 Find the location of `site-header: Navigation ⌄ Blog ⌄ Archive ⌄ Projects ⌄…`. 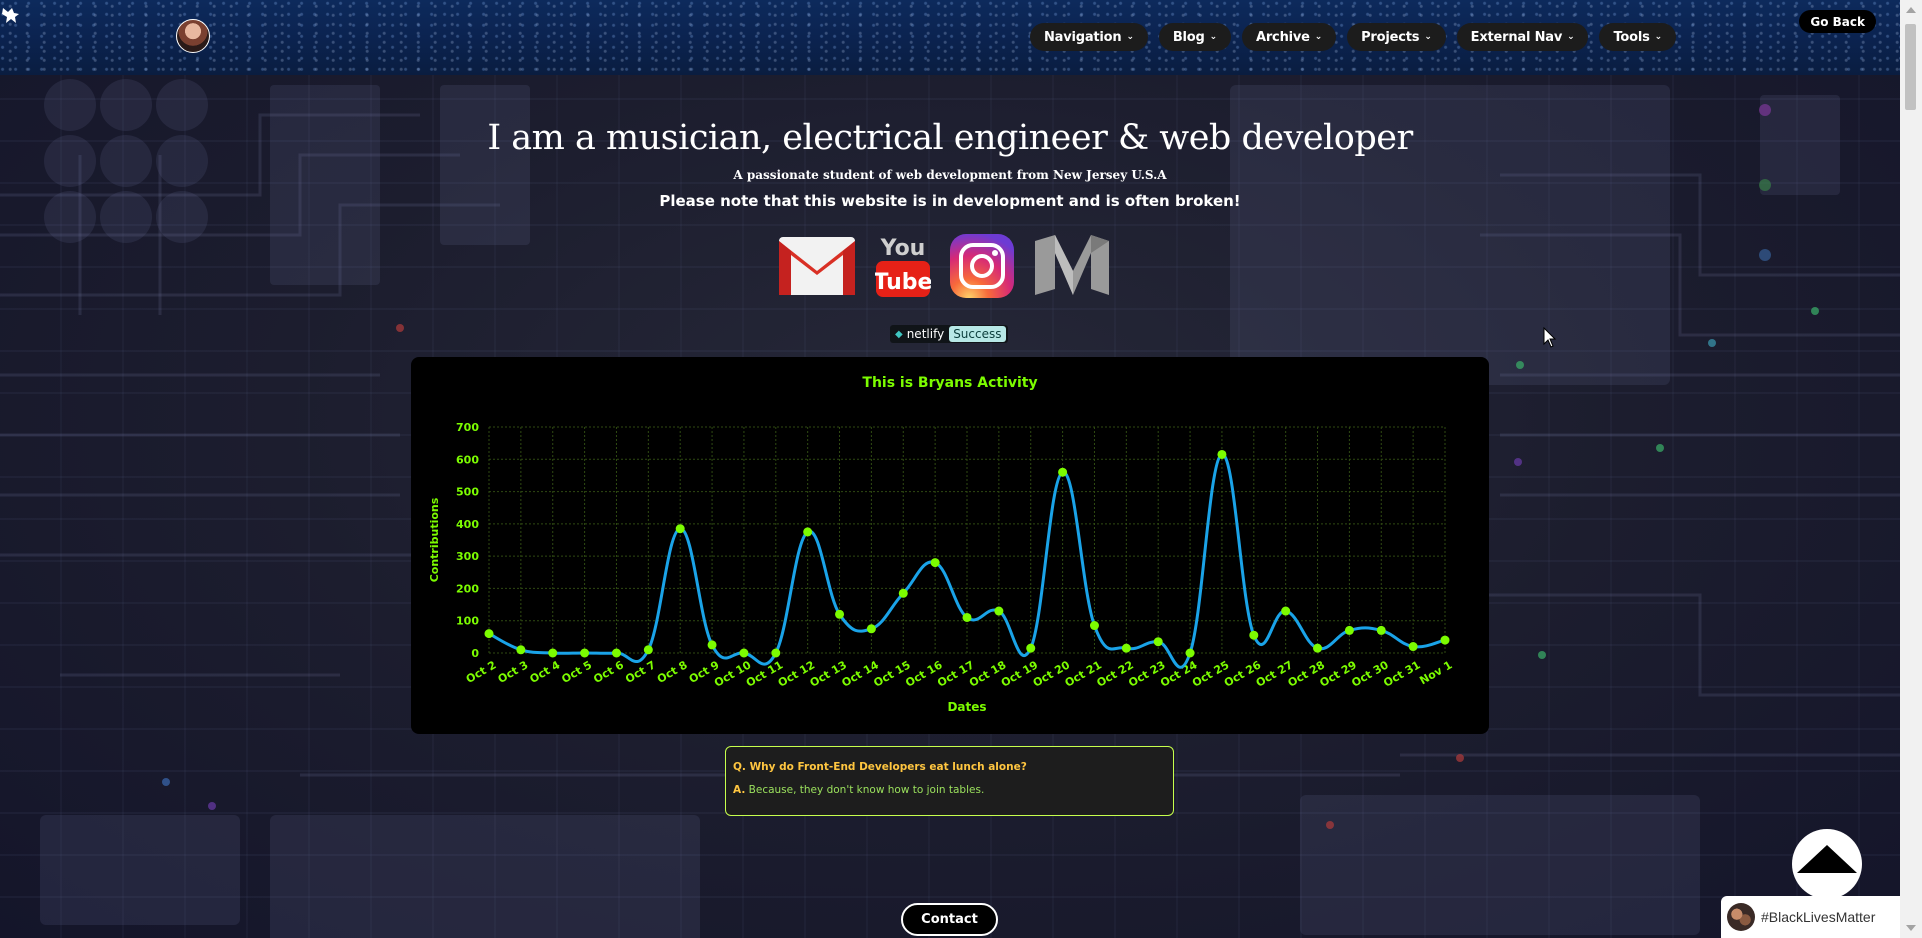

site-header: Navigation ⌄ Blog ⌄ Archive ⌄ Projects ⌄… is located at coordinates (950, 37).